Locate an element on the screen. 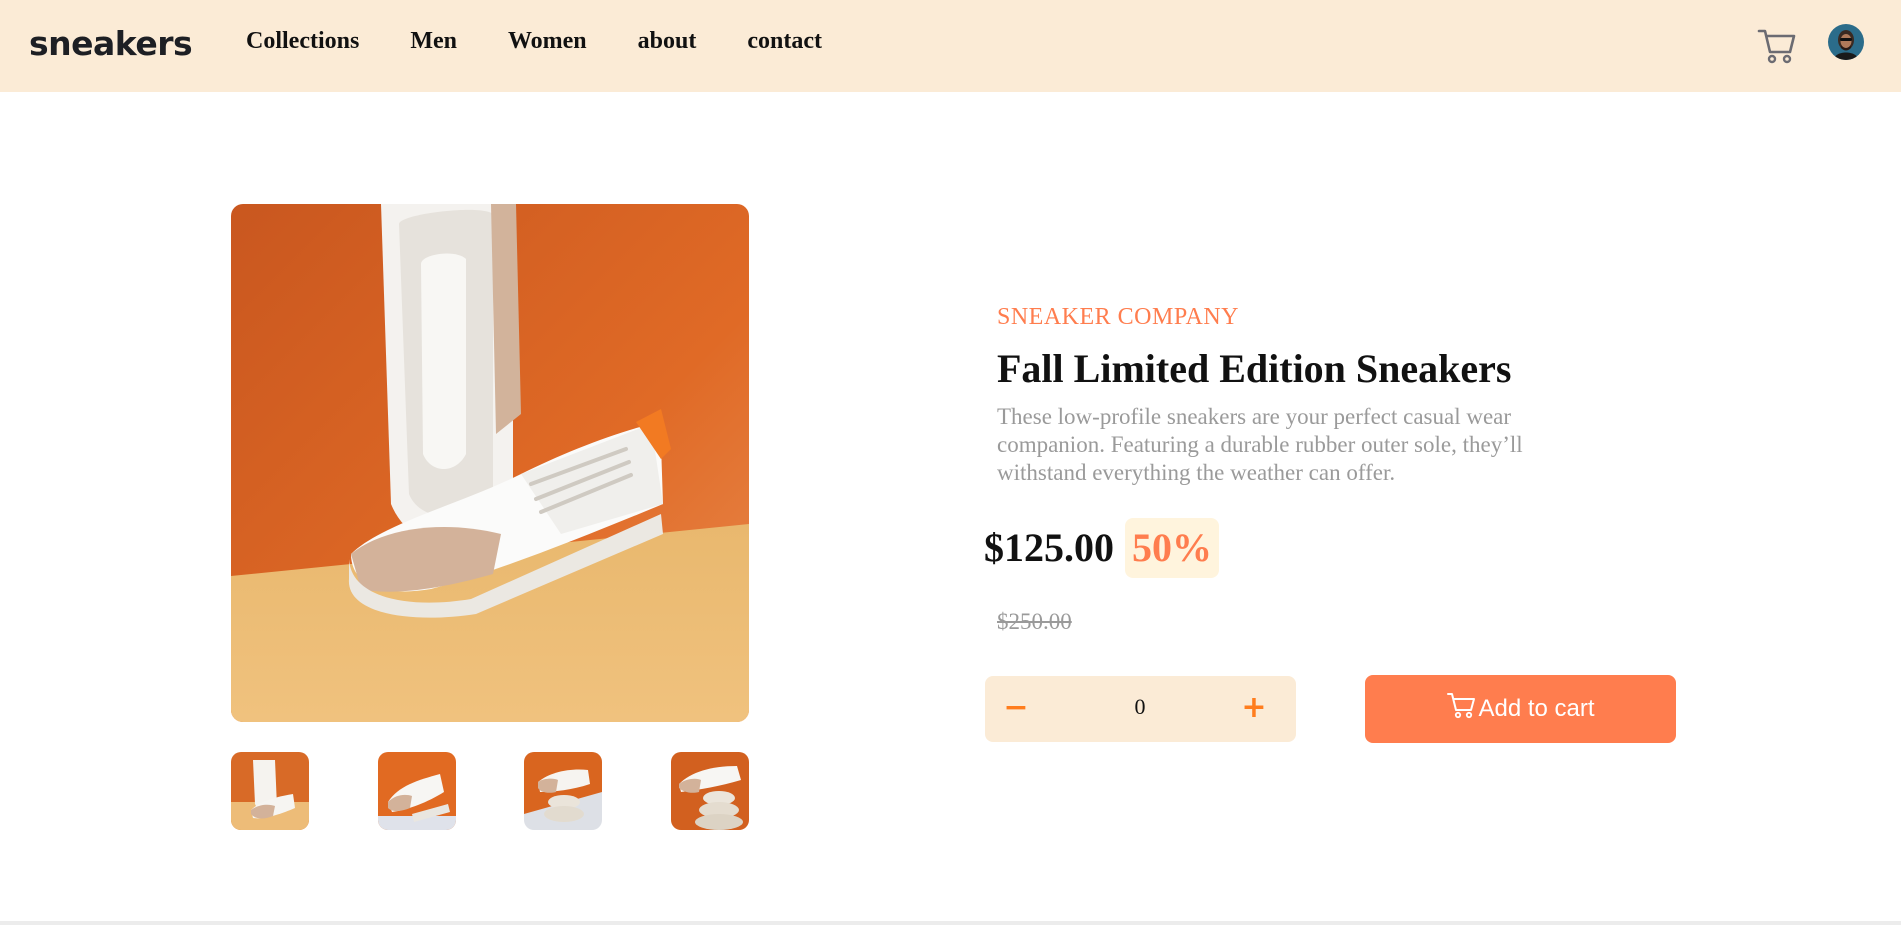  avatar is located at coordinates (1846, 42).